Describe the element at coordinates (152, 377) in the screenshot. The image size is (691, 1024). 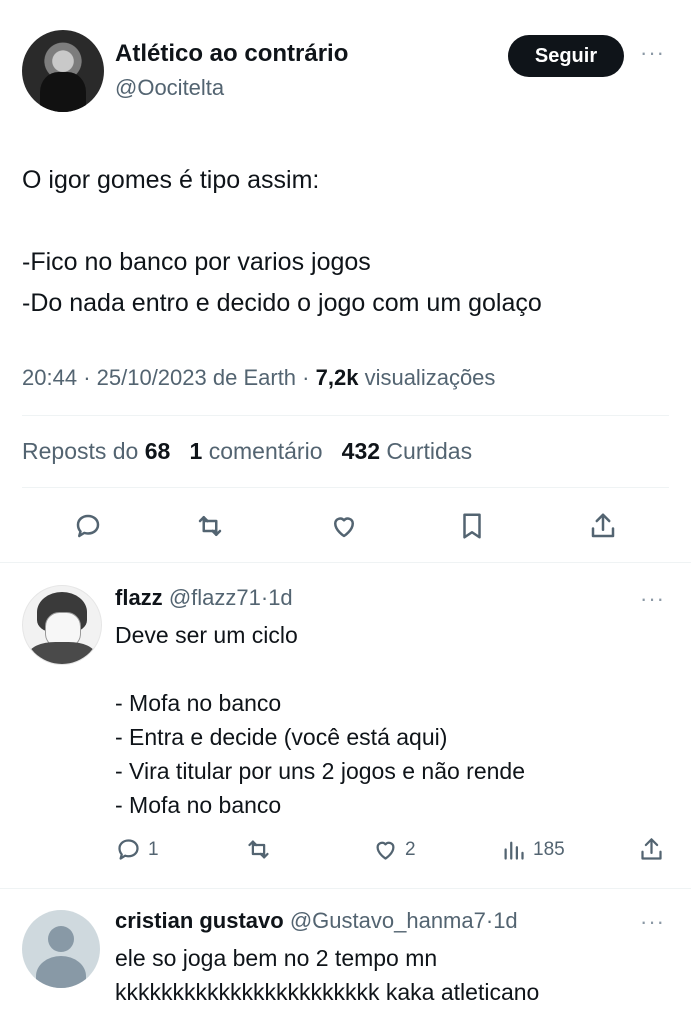
I see `tweet-date: 25/10/2023` at that location.